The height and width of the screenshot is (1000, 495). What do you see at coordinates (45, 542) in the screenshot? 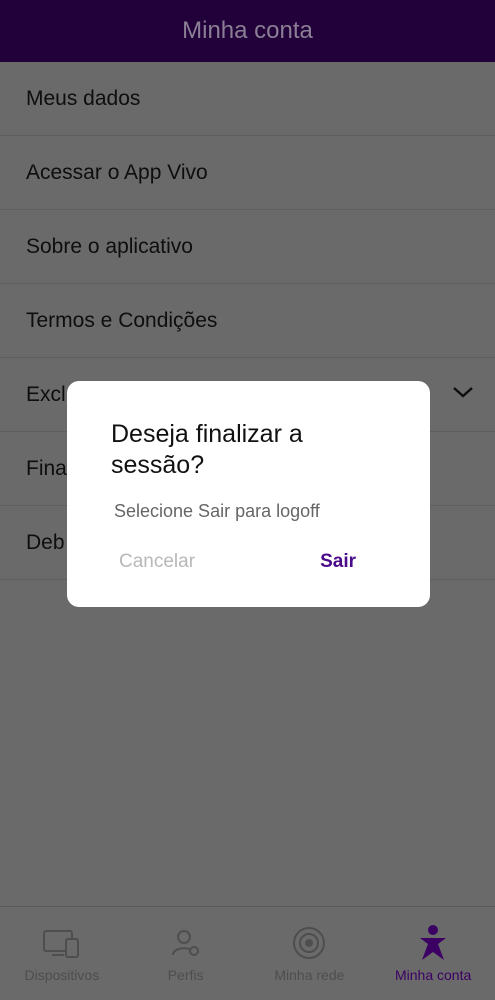
I see `menu-item-label: Deb` at bounding box center [45, 542].